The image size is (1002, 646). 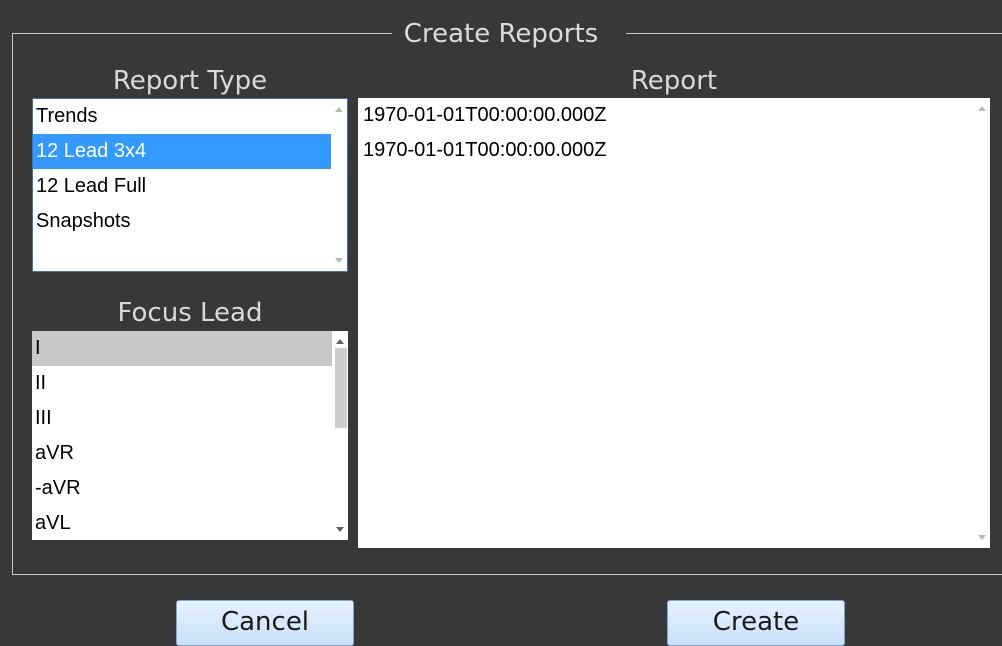 What do you see at coordinates (190, 453) in the screenshot?
I see `focus-lead-item: aVR` at bounding box center [190, 453].